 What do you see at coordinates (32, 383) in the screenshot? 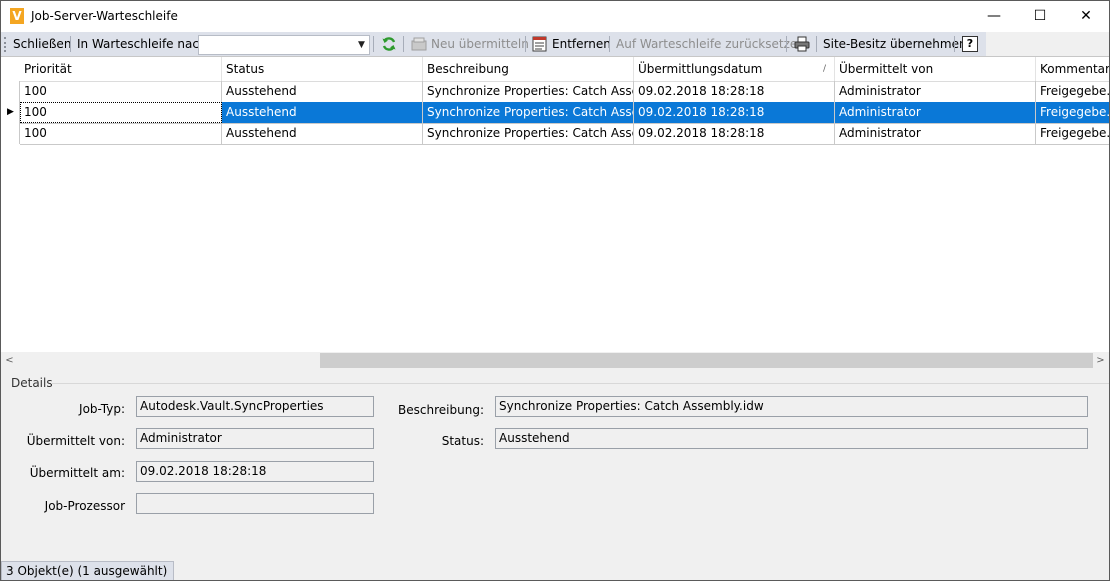
I see `details-title: Details` at bounding box center [32, 383].